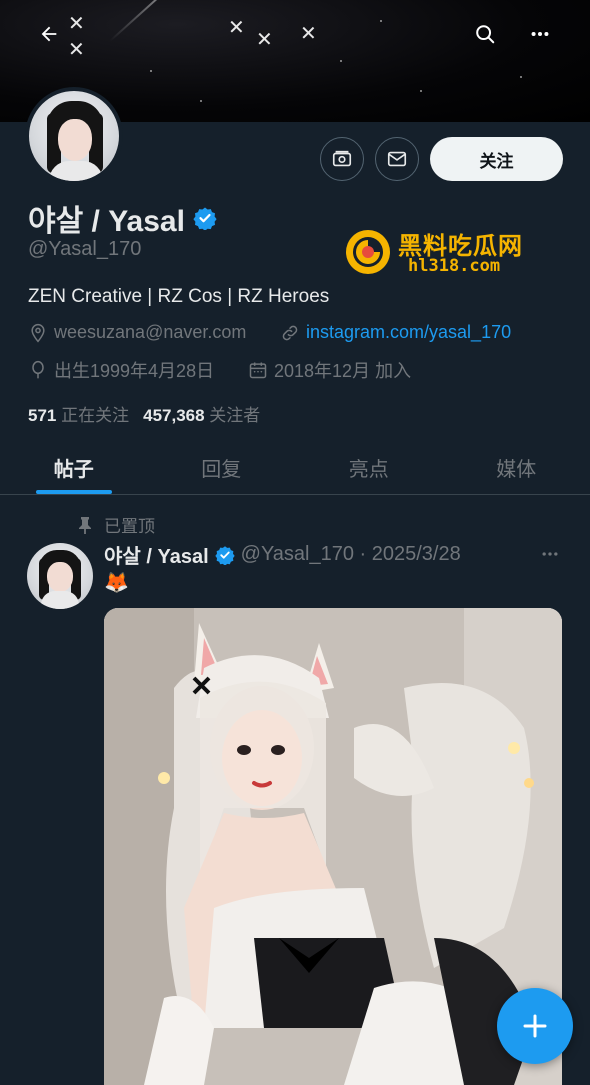 This screenshot has width=590, height=1085. I want to click on mail-icon, so click(397, 159).